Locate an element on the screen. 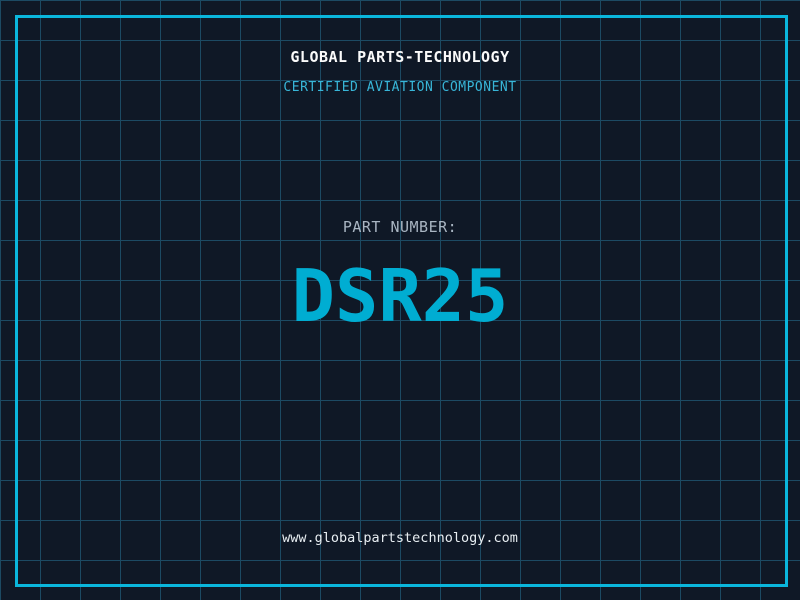 This screenshot has height=600, width=800. part-number-label: PART NUMBER: is located at coordinates (400, 227).